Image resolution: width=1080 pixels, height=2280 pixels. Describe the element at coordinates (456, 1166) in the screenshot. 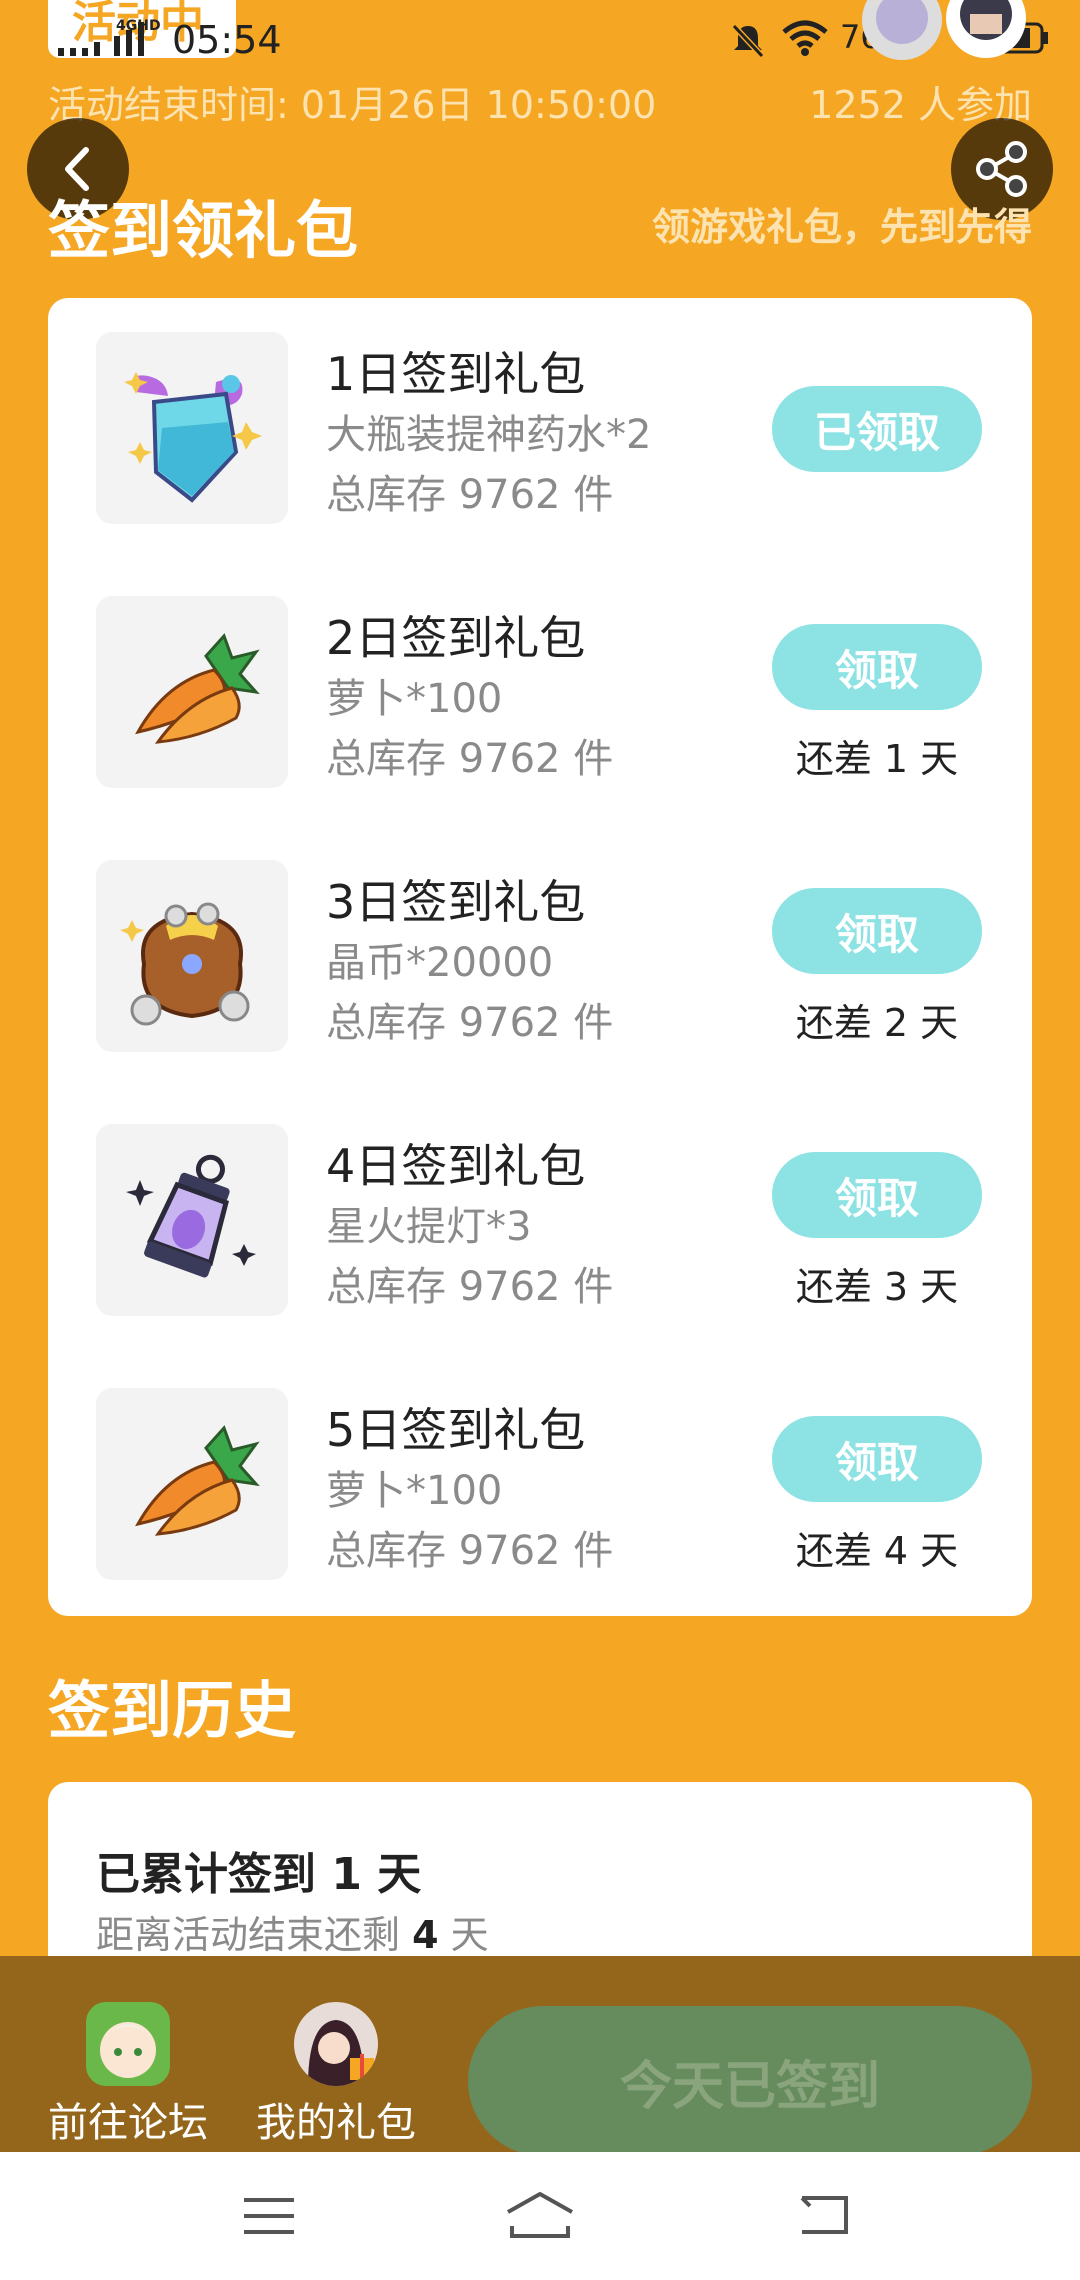

I see `gift-title: 4日签到礼包` at that location.